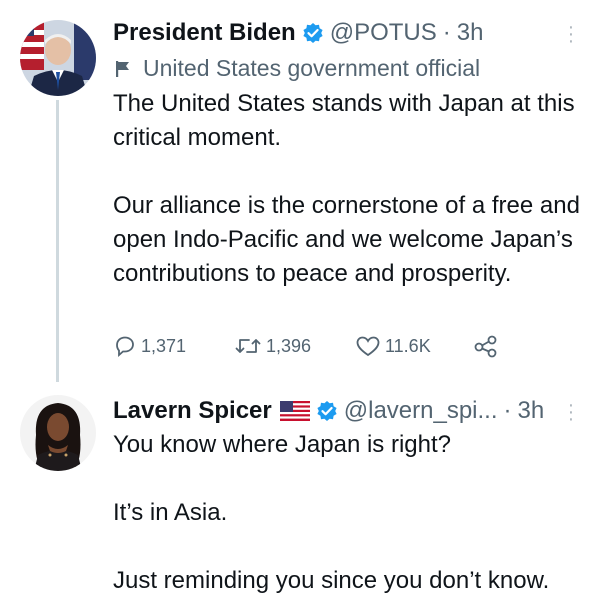 The width and height of the screenshot is (599, 604). Describe the element at coordinates (298, 33) in the screenshot. I see `tweet-header: President Biden @POTUS · 3h` at that location.